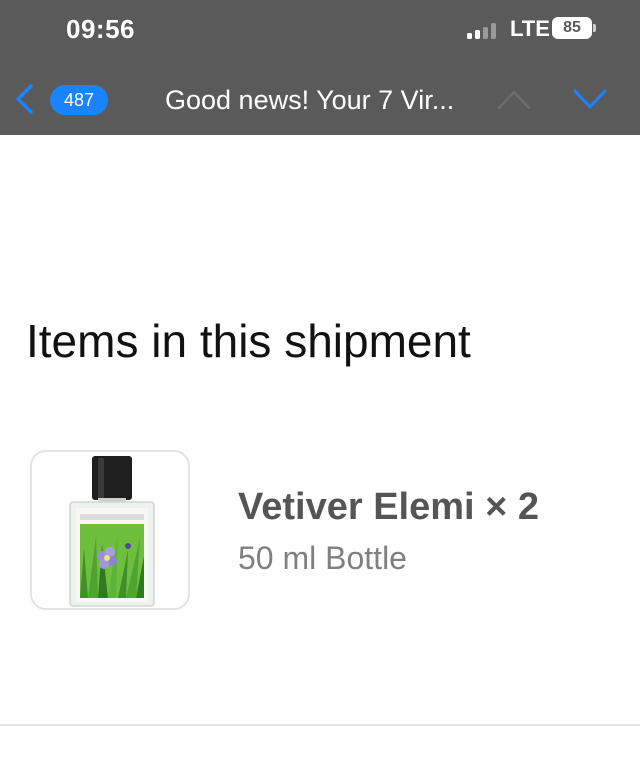 The width and height of the screenshot is (640, 784). What do you see at coordinates (100, 29) in the screenshot?
I see `status-time: 09:56` at bounding box center [100, 29].